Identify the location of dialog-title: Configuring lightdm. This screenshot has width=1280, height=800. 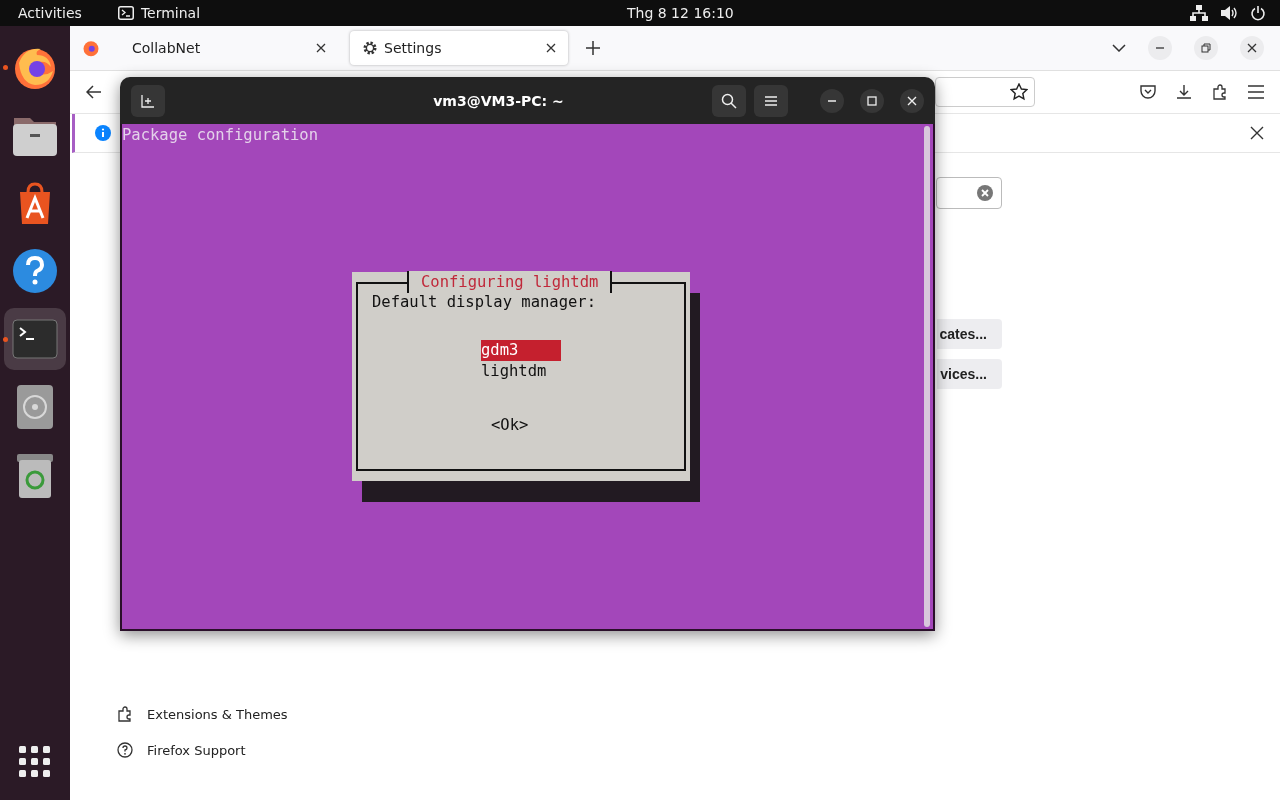
(510, 282).